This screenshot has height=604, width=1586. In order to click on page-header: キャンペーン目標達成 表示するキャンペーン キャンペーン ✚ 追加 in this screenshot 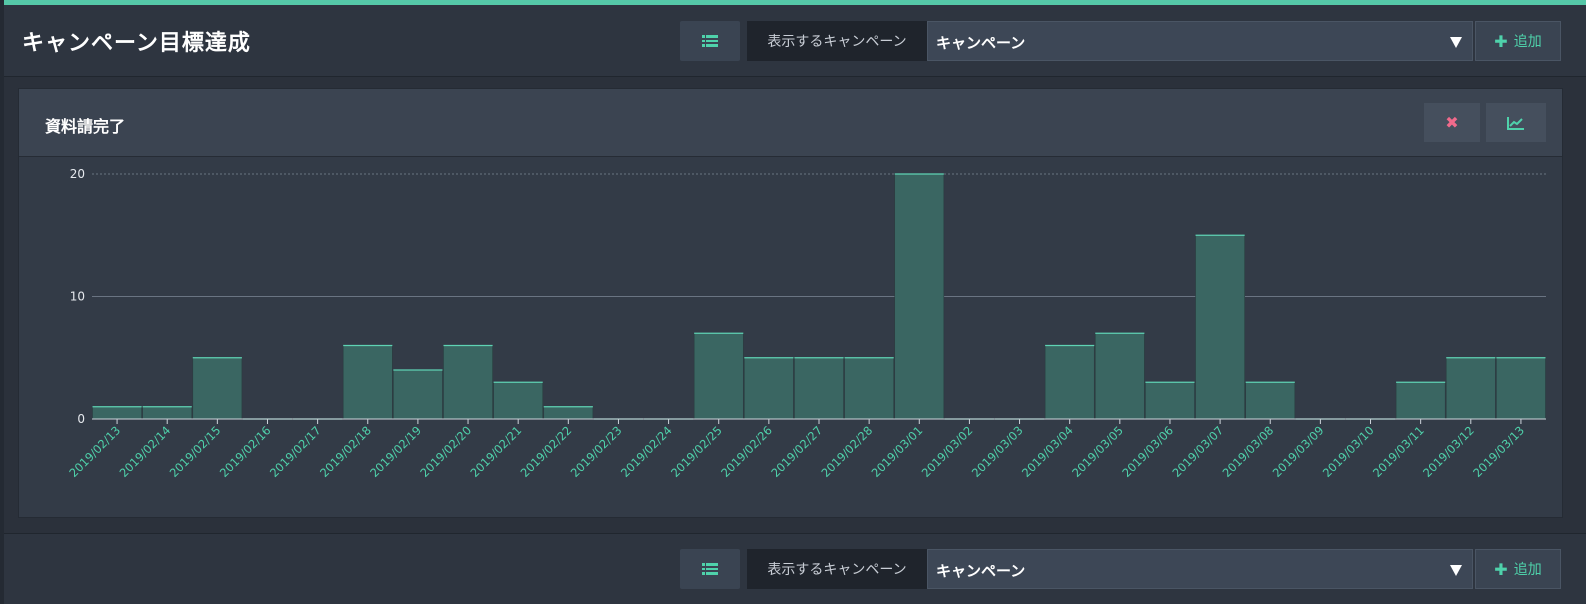, I will do `click(795, 41)`.